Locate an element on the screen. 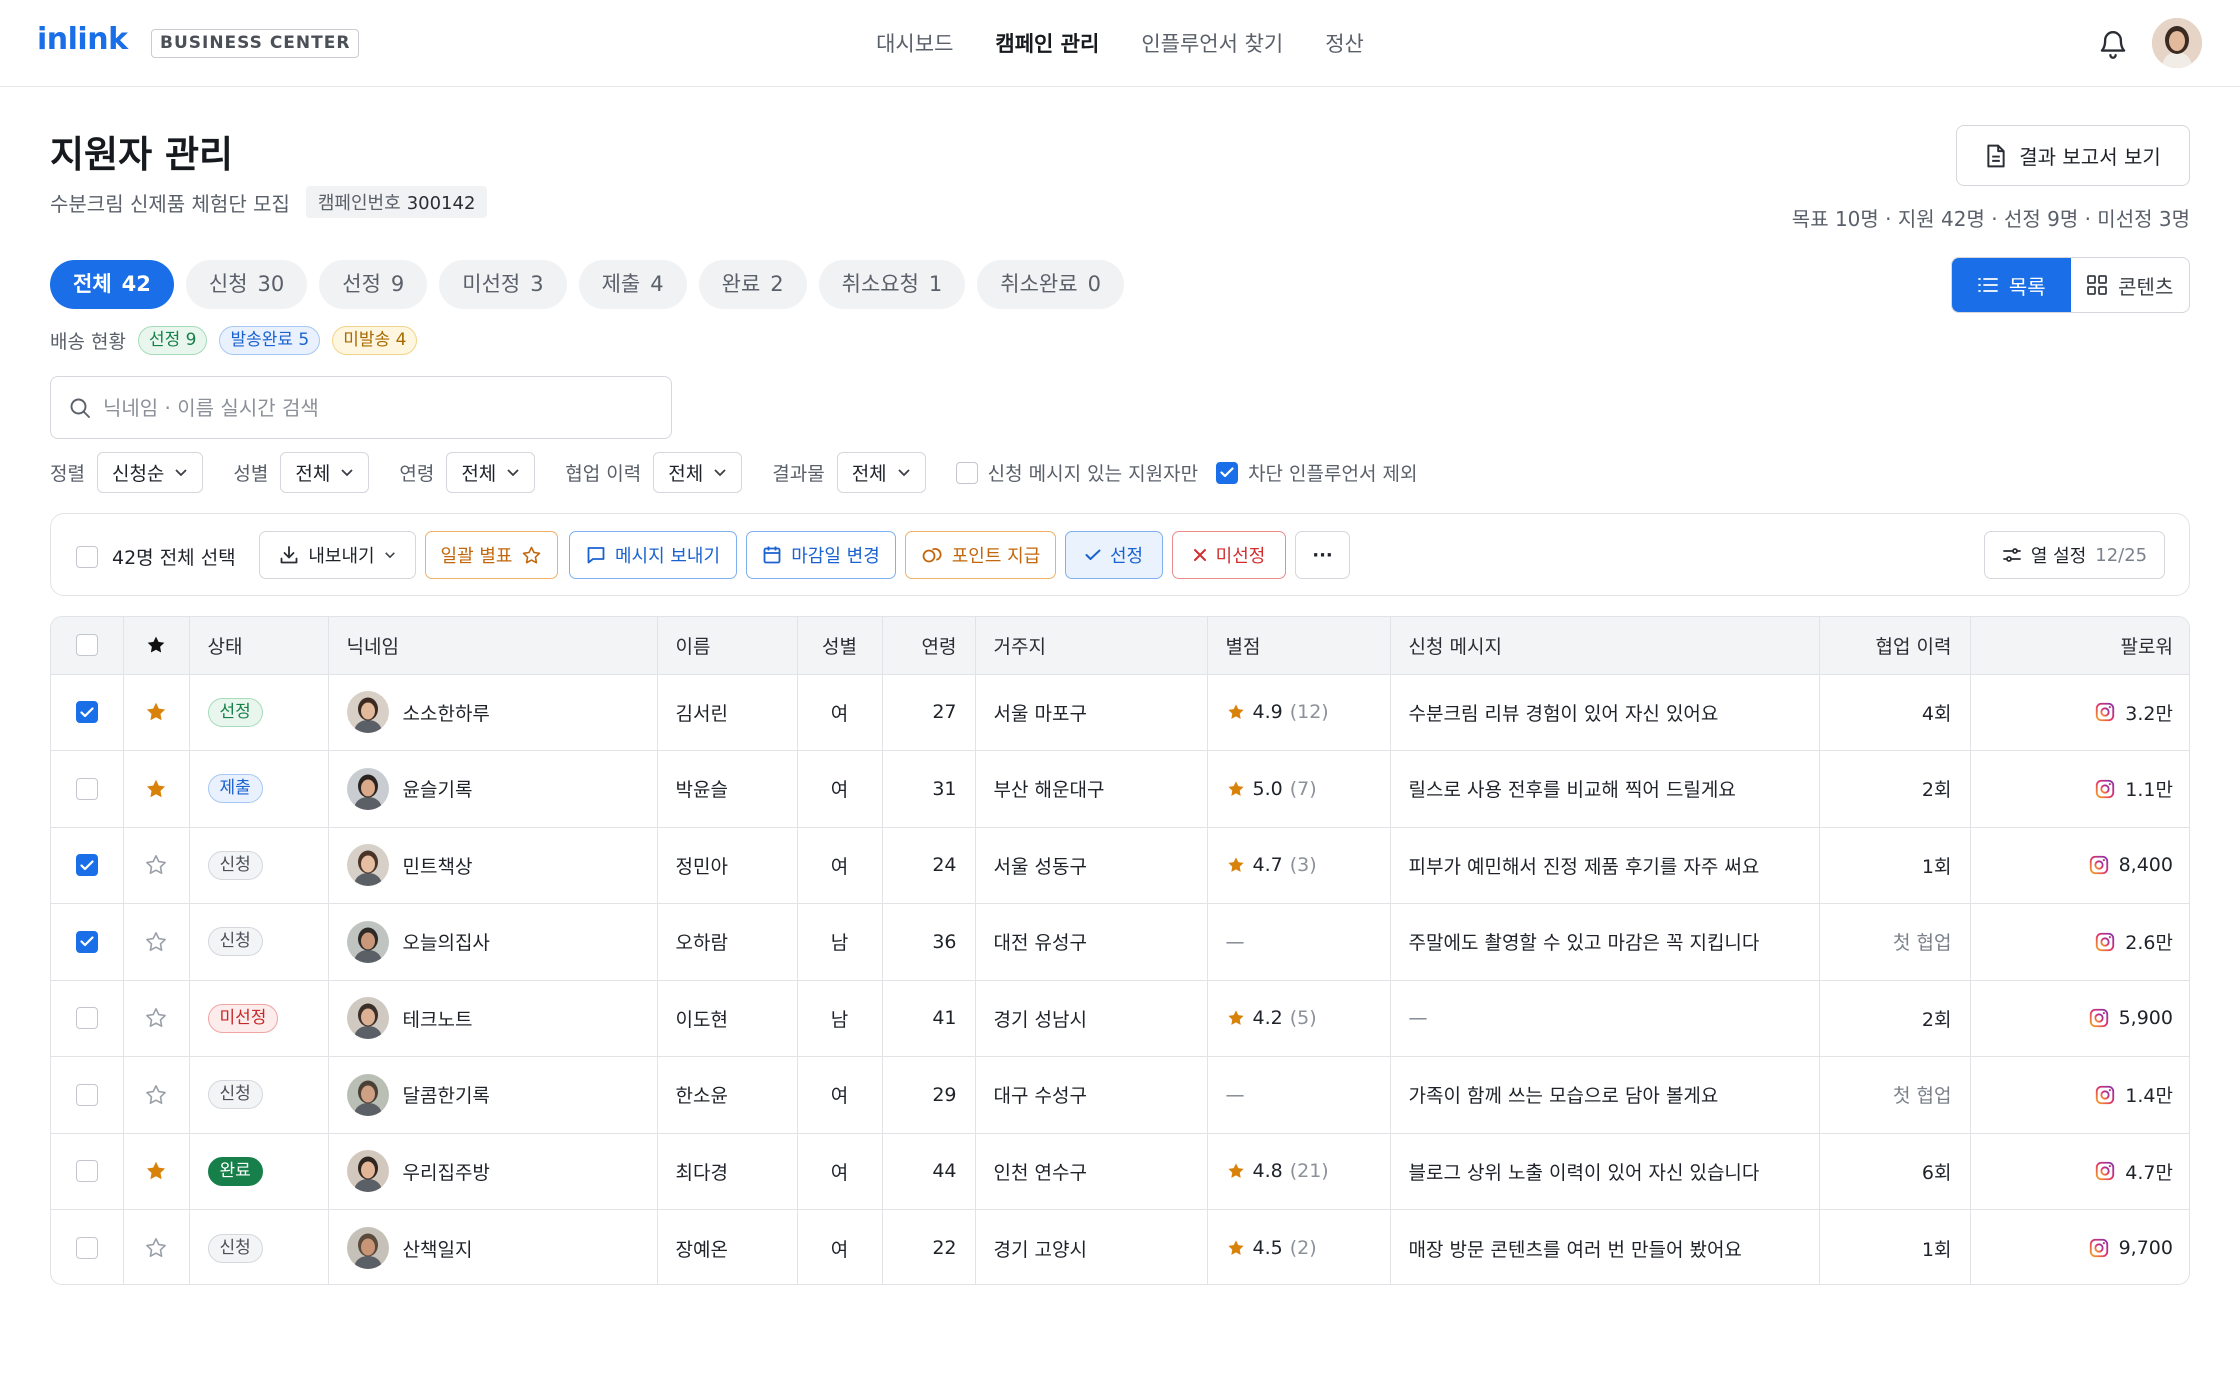 This screenshot has height=1400, width=2240. msg-only-option: 신청 메시지 있는 지원자만 is located at coordinates (1076, 472).